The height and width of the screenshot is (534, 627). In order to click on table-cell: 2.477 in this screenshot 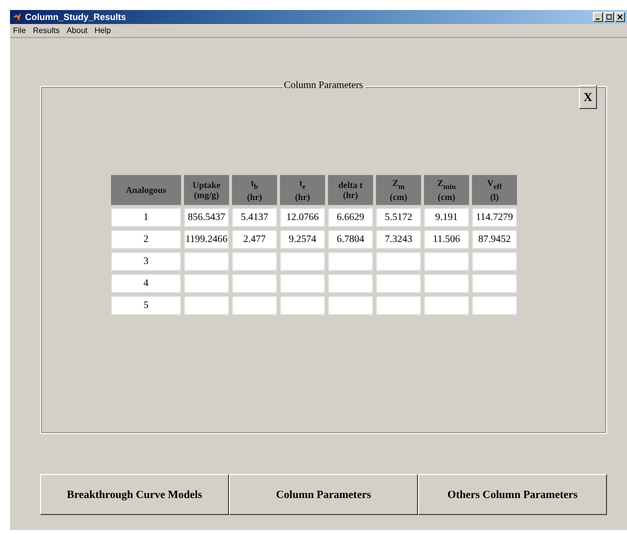, I will do `click(254, 239)`.